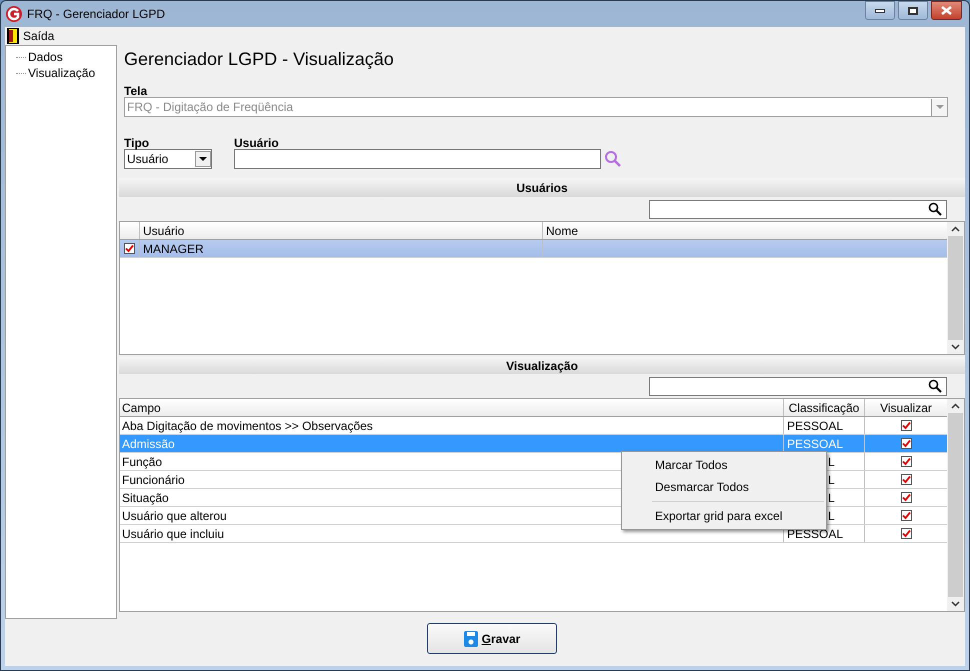 The width and height of the screenshot is (970, 671). Describe the element at coordinates (259, 59) in the screenshot. I see `page-heading: Gerenciador LGPD - Visualização` at that location.